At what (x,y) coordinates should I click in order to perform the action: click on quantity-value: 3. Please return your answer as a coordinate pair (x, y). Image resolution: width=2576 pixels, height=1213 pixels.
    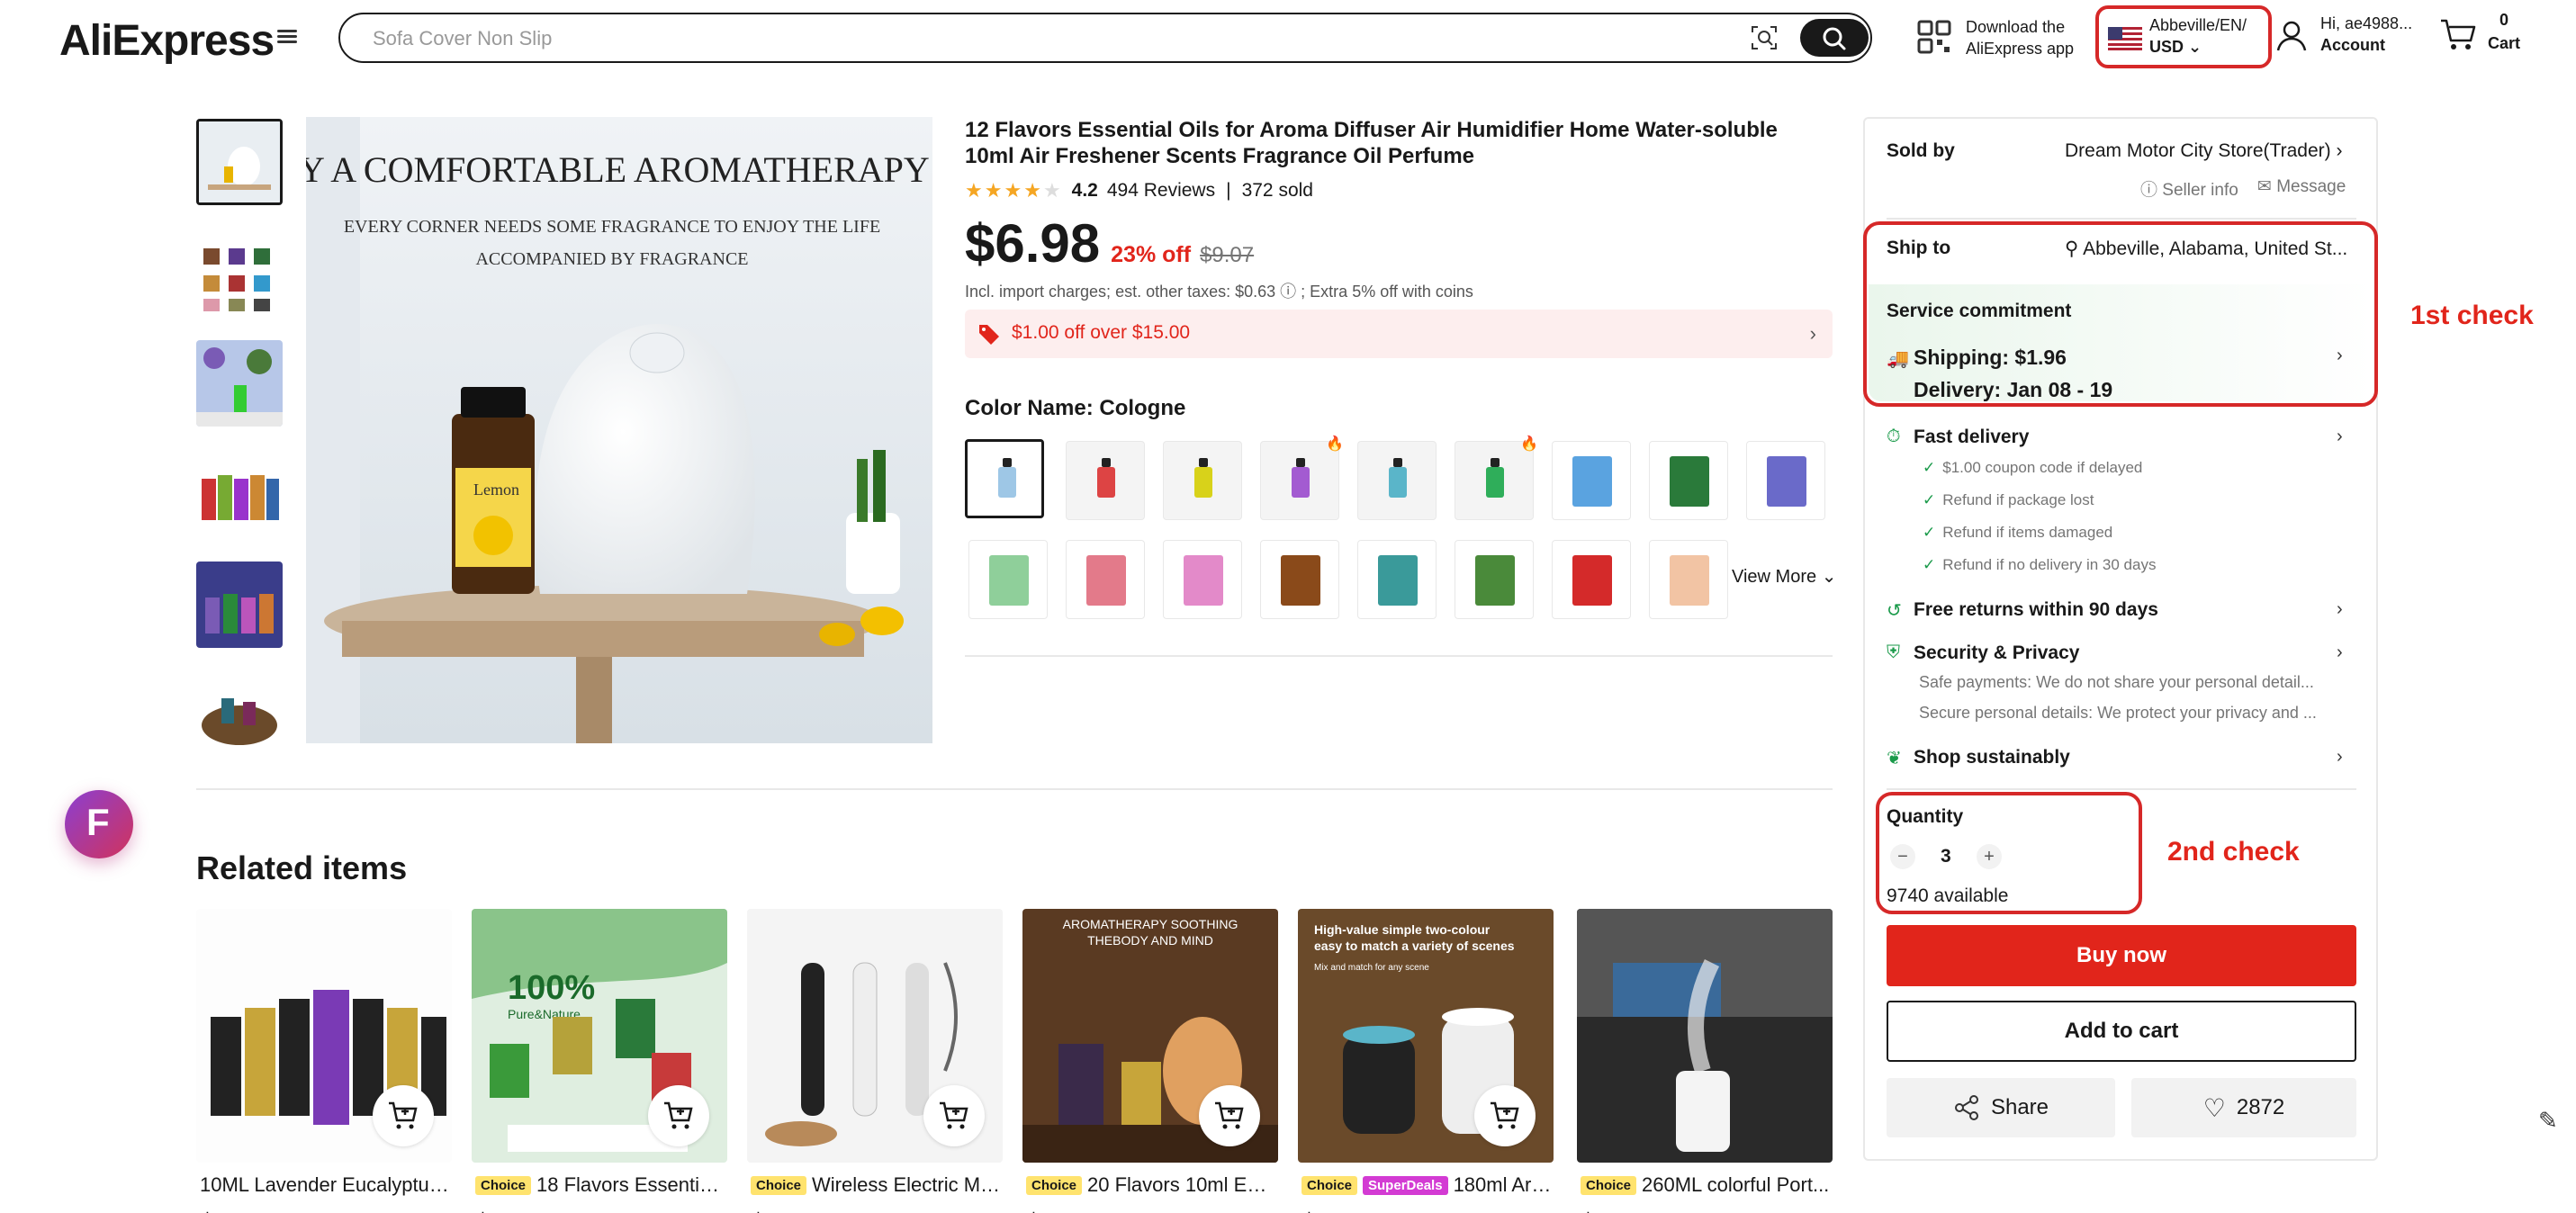
    Looking at the image, I should click on (1946, 856).